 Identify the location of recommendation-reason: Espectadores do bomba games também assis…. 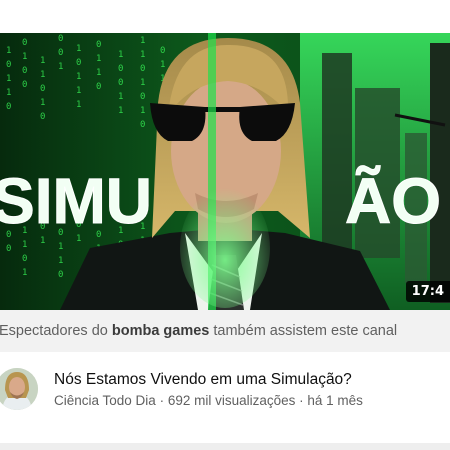
(225, 331).